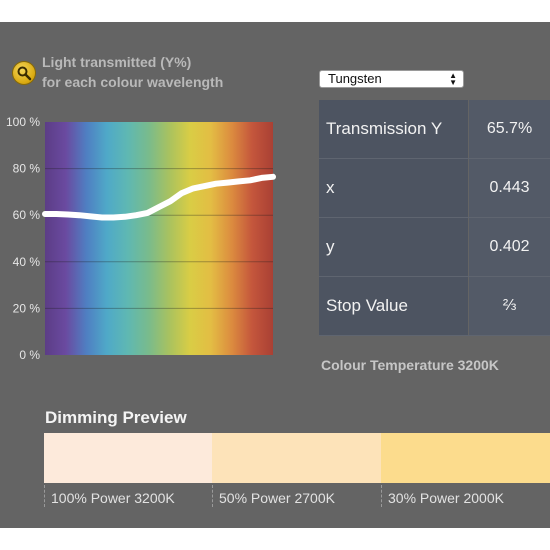  What do you see at coordinates (509, 129) in the screenshot?
I see `row-value: 65.7%` at bounding box center [509, 129].